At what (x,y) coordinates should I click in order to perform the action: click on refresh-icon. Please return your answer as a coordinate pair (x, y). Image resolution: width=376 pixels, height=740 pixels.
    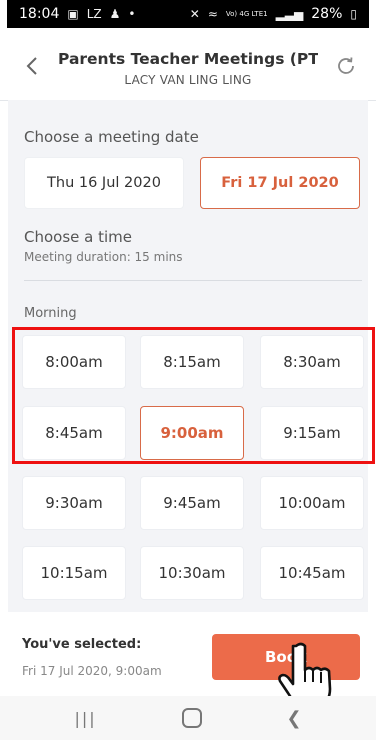
    Looking at the image, I should click on (346, 65).